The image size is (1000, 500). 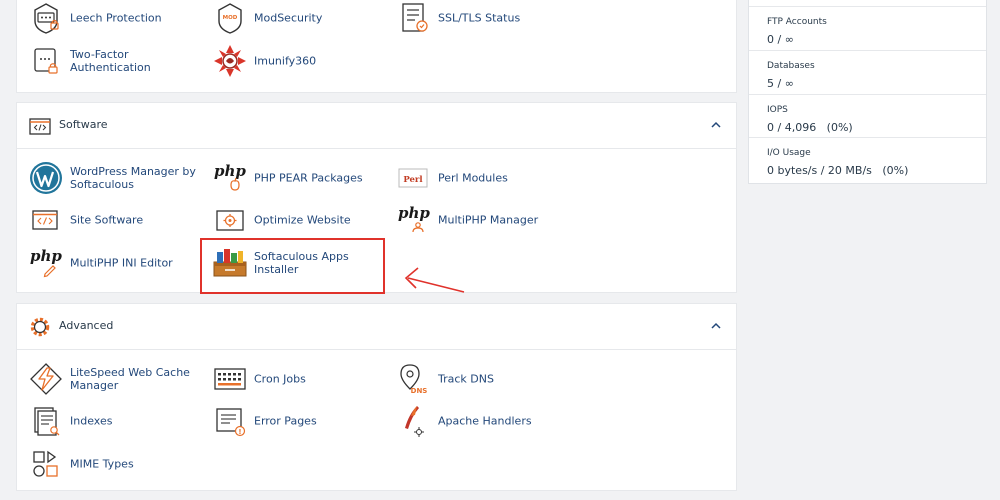 I want to click on site-software-icon, so click(x=45, y=220).